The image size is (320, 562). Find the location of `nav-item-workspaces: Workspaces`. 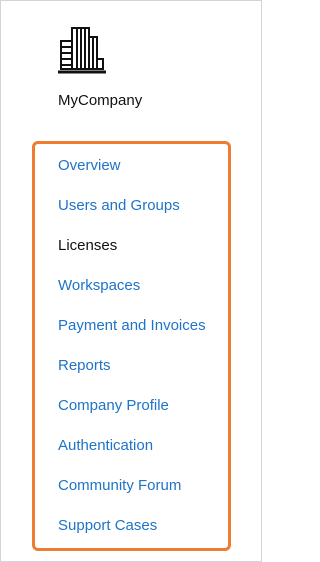

nav-item-workspaces: Workspaces is located at coordinates (99, 286).